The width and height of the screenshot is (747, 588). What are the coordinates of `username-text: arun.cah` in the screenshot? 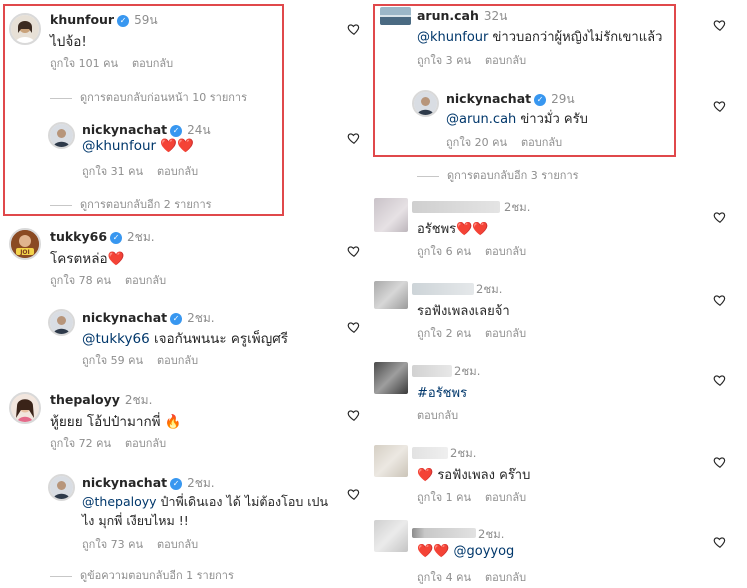 It's located at (448, 15).